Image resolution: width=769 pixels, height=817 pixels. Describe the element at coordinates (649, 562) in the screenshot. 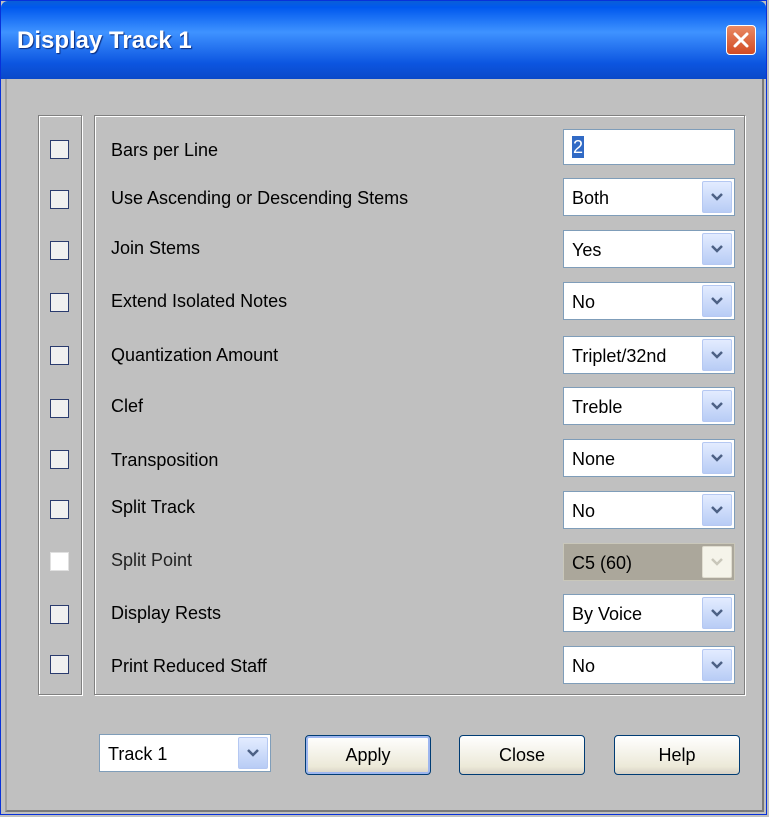

I see `split-point-select: C5 (60)` at that location.